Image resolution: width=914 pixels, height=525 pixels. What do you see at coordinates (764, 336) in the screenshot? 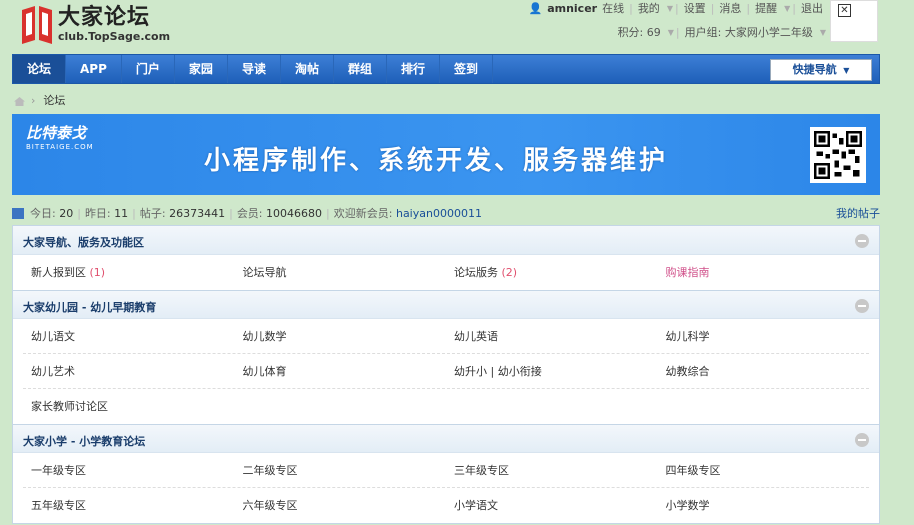
I see `forum-item: 幼儿科学` at bounding box center [764, 336].